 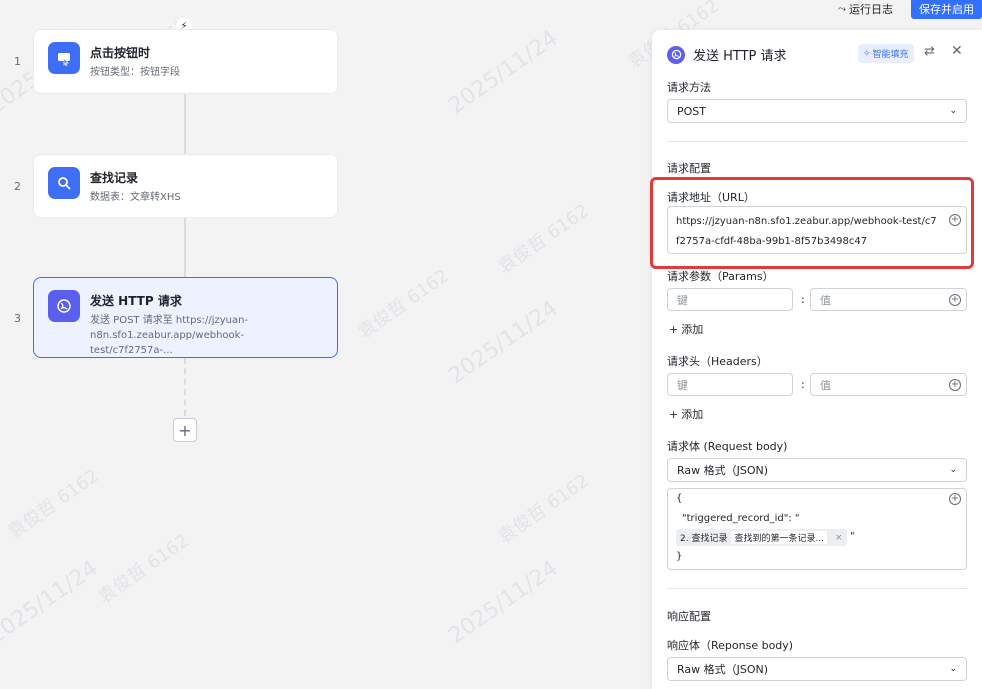 What do you see at coordinates (888, 299) in the screenshot?
I see `params-value-input: 值` at bounding box center [888, 299].